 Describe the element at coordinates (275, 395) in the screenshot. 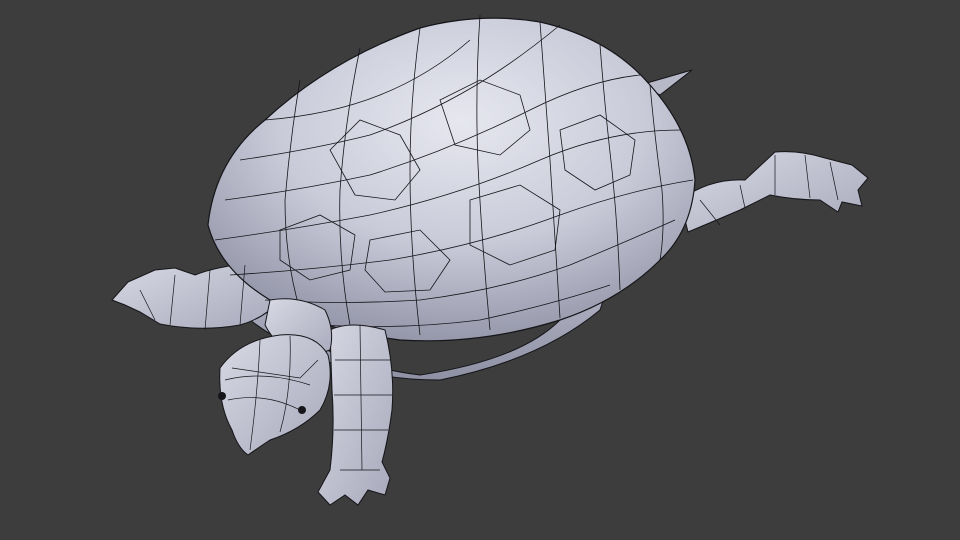

I see `head` at that location.